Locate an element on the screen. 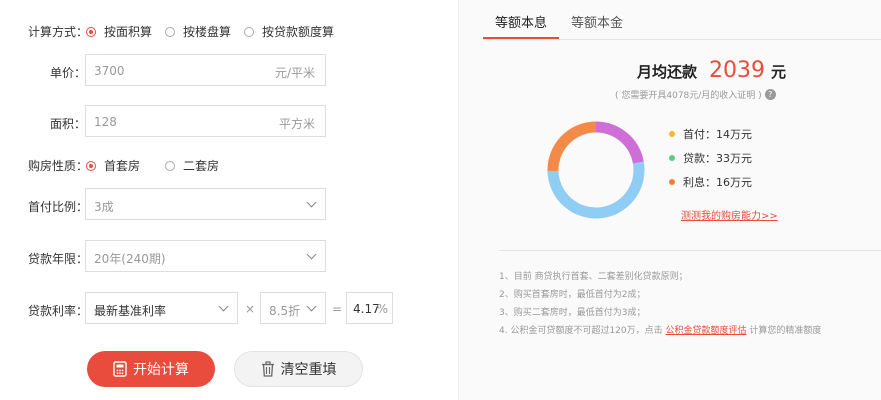 The image size is (881, 400). tab-equal-installment: 等额本息 is located at coordinates (521, 21).